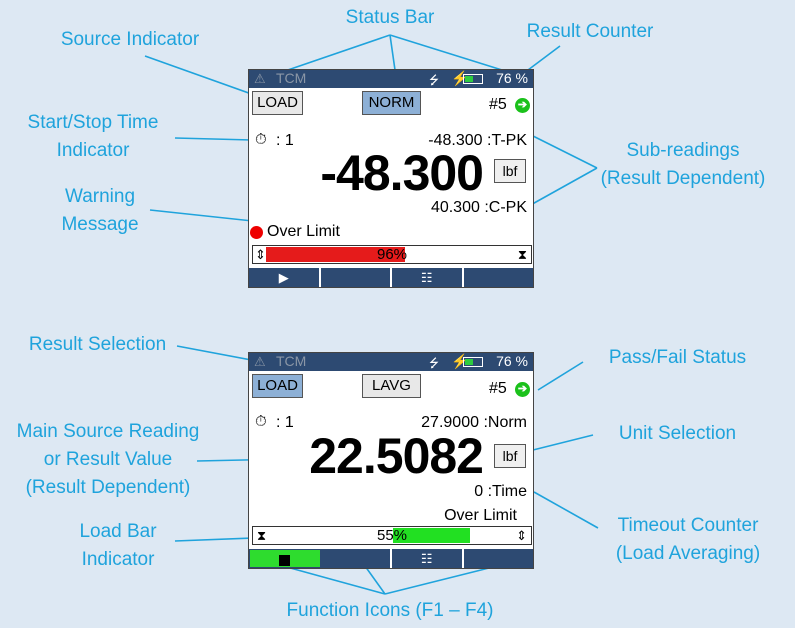 The image size is (795, 628). What do you see at coordinates (256, 232) in the screenshot?
I see `warning-dot-icon` at bounding box center [256, 232].